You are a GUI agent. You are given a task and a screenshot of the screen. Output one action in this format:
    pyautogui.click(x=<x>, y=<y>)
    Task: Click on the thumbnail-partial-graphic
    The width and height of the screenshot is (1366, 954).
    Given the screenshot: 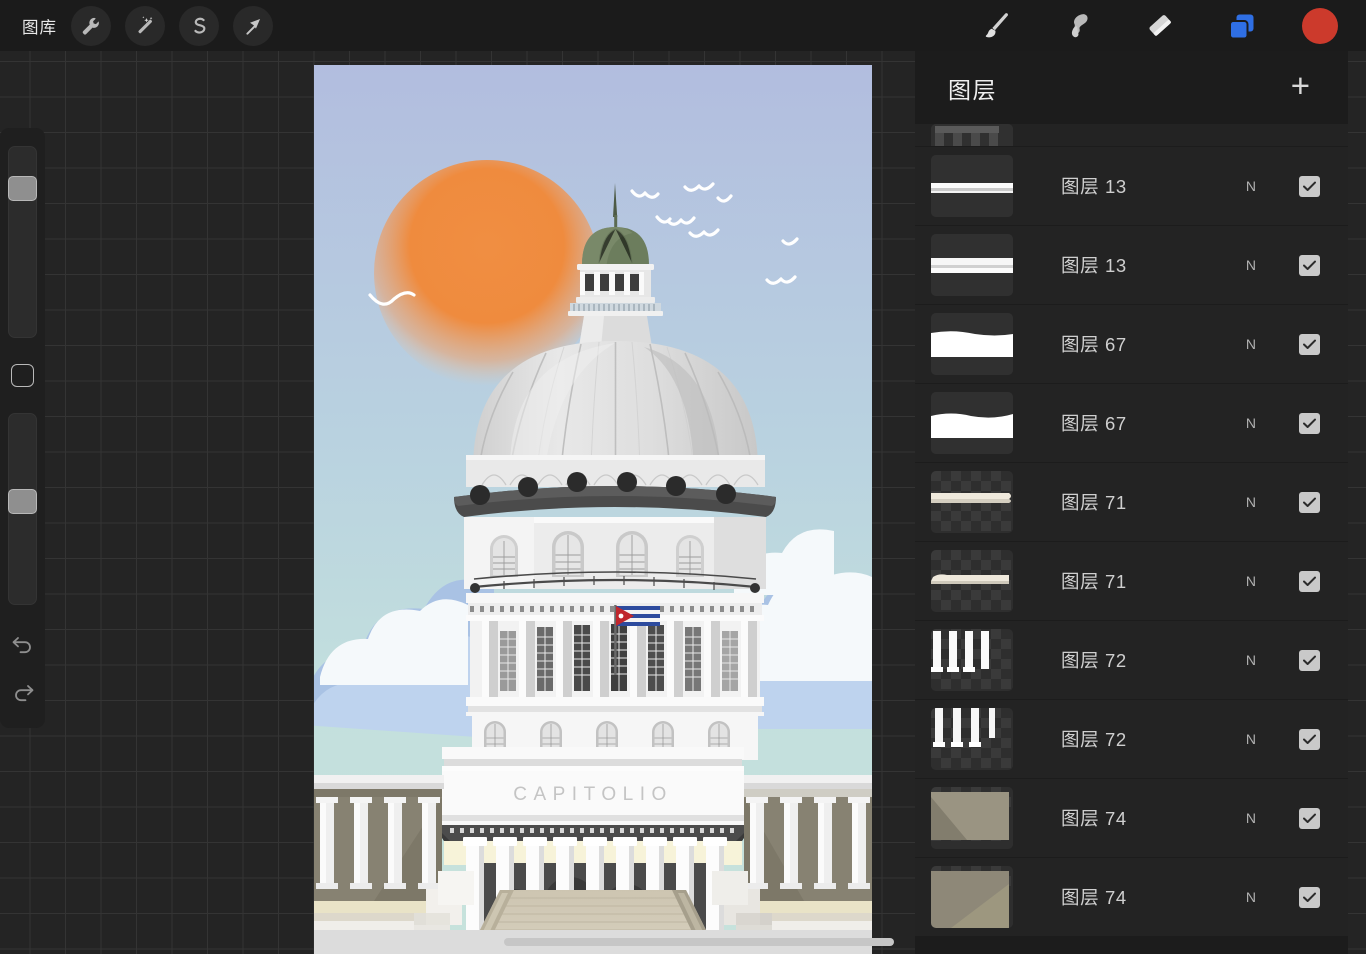 What is the action you would take?
    pyautogui.click(x=972, y=135)
    